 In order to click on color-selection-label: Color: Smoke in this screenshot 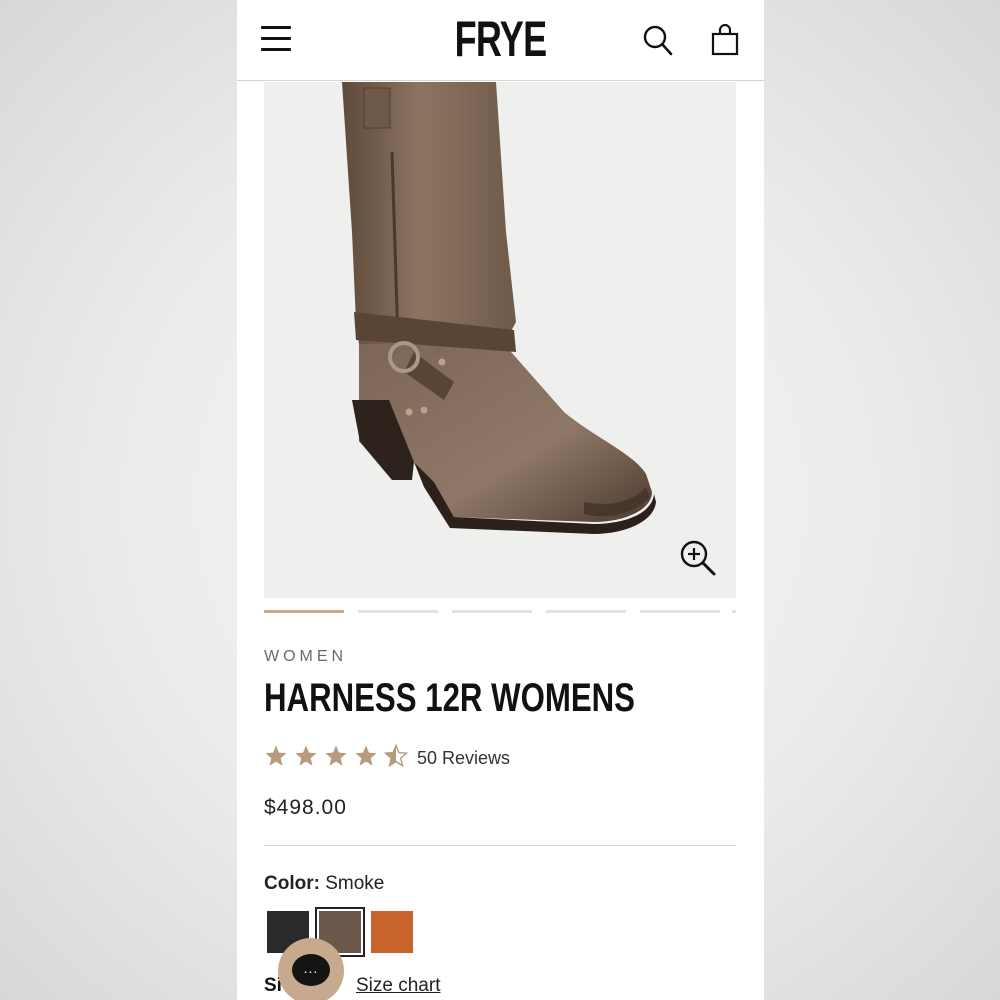, I will do `click(324, 884)`.